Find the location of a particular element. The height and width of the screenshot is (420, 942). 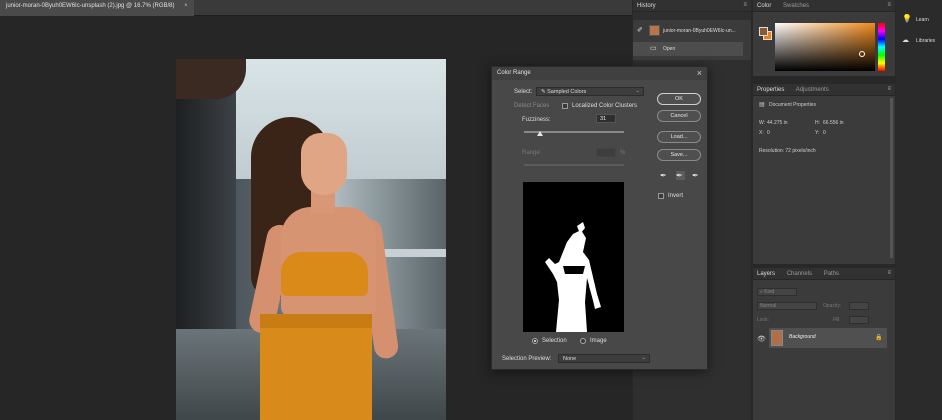

selection-mask-svg is located at coordinates (573, 277).